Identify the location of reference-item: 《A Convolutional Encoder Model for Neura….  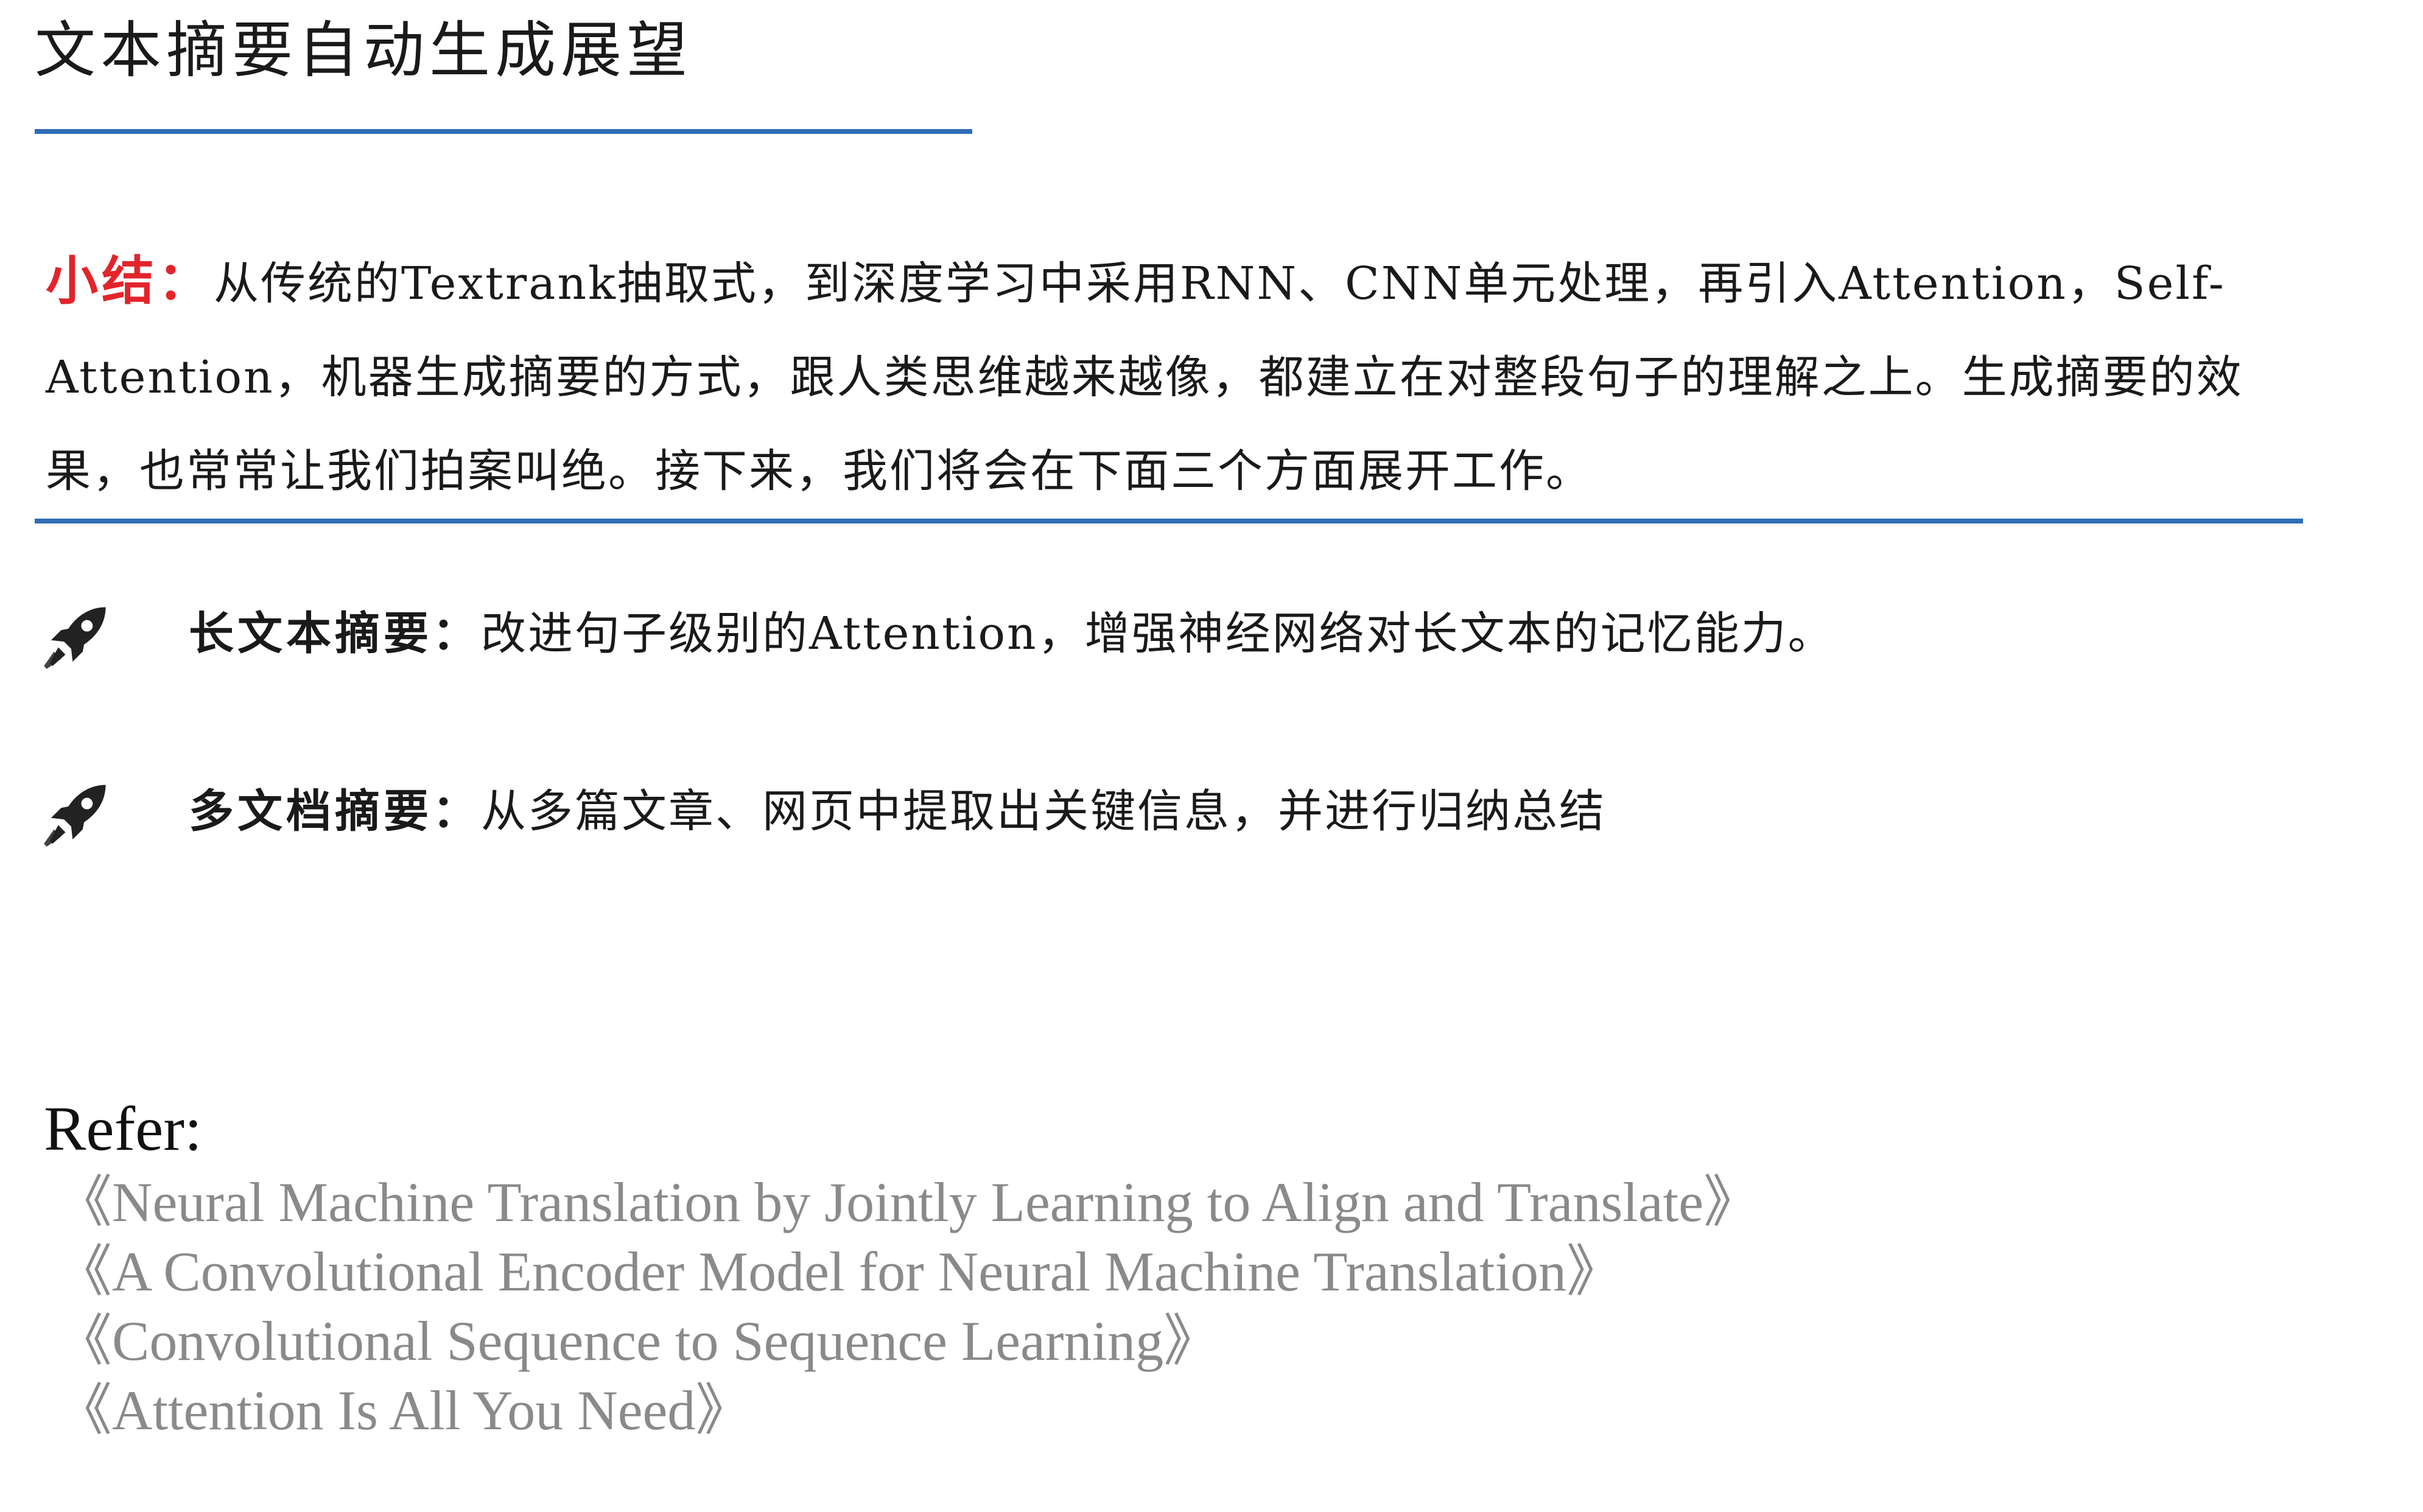
(840, 1272).